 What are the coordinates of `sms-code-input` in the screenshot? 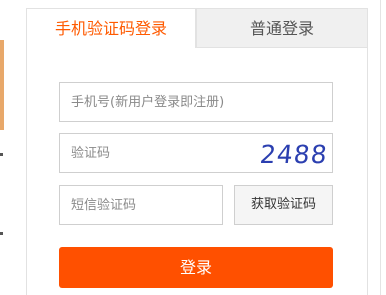 It's located at (141, 205).